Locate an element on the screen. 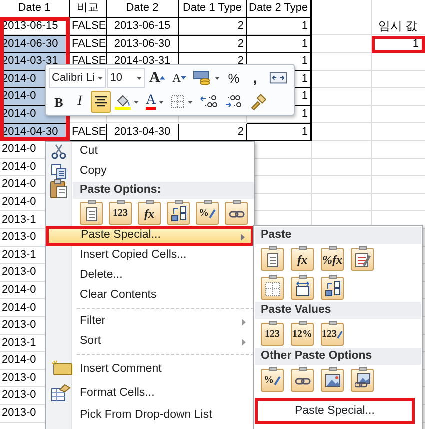 The height and width of the screenshot is (429, 425). formulas-button: %fx is located at coordinates (332, 259).